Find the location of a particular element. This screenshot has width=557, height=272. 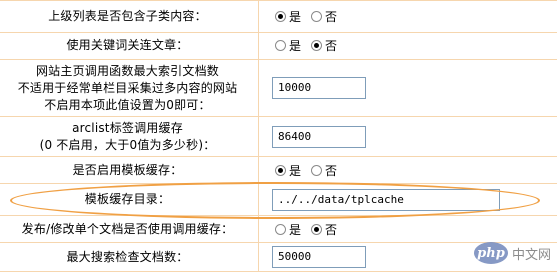

setting-label: 最大搜索检查文档数： is located at coordinates (127, 256).